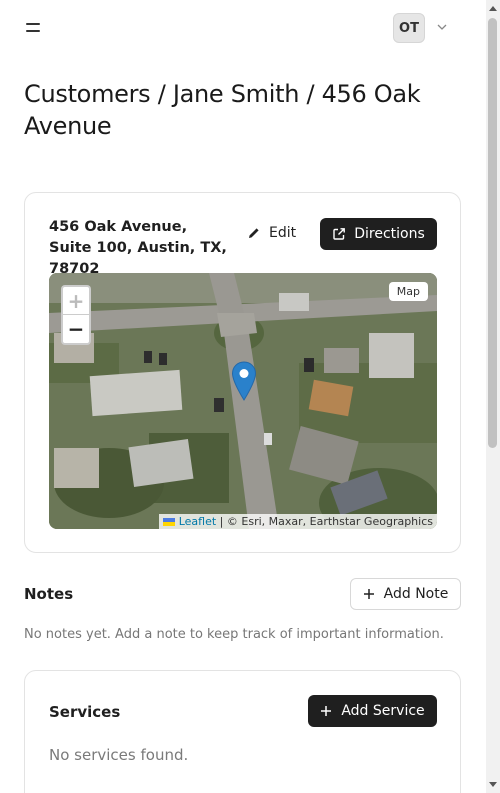 The image size is (500, 793). What do you see at coordinates (244, 381) in the screenshot?
I see `map-marker-icon` at bounding box center [244, 381].